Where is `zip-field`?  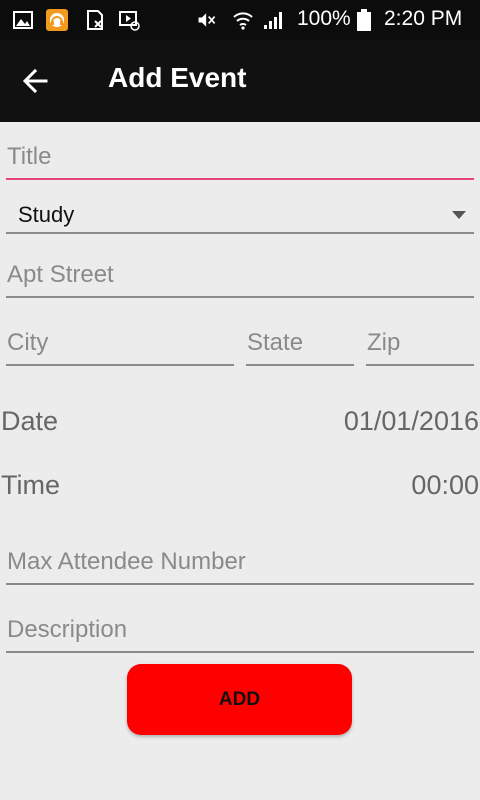
zip-field is located at coordinates (420, 346).